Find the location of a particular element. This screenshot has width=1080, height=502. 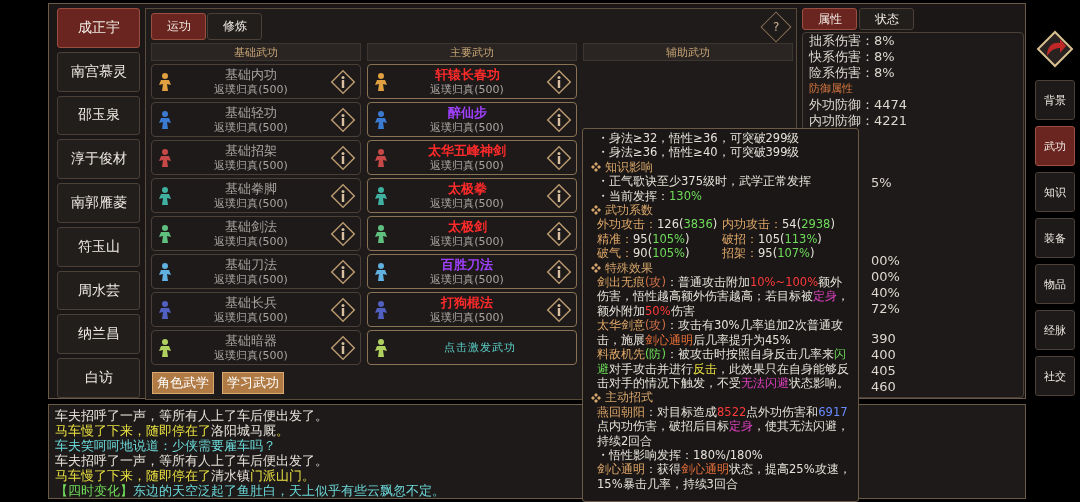

tooltip-text: ・悟性影响发挥：180%/180% is located at coordinates (680, 455).